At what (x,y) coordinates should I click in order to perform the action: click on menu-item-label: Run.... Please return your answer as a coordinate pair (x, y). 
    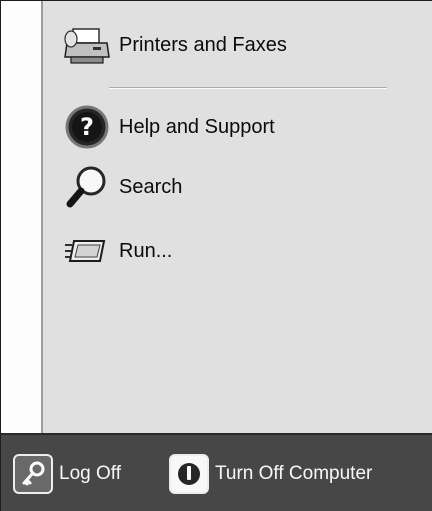
    Looking at the image, I should click on (146, 250).